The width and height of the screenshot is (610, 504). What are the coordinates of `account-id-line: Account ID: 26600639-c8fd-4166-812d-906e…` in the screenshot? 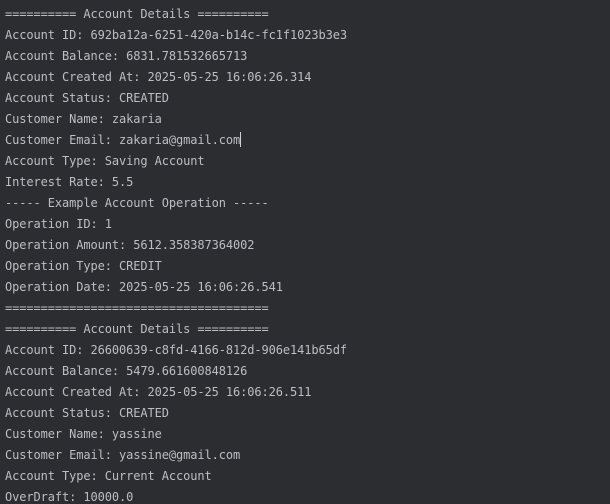 It's located at (176, 350).